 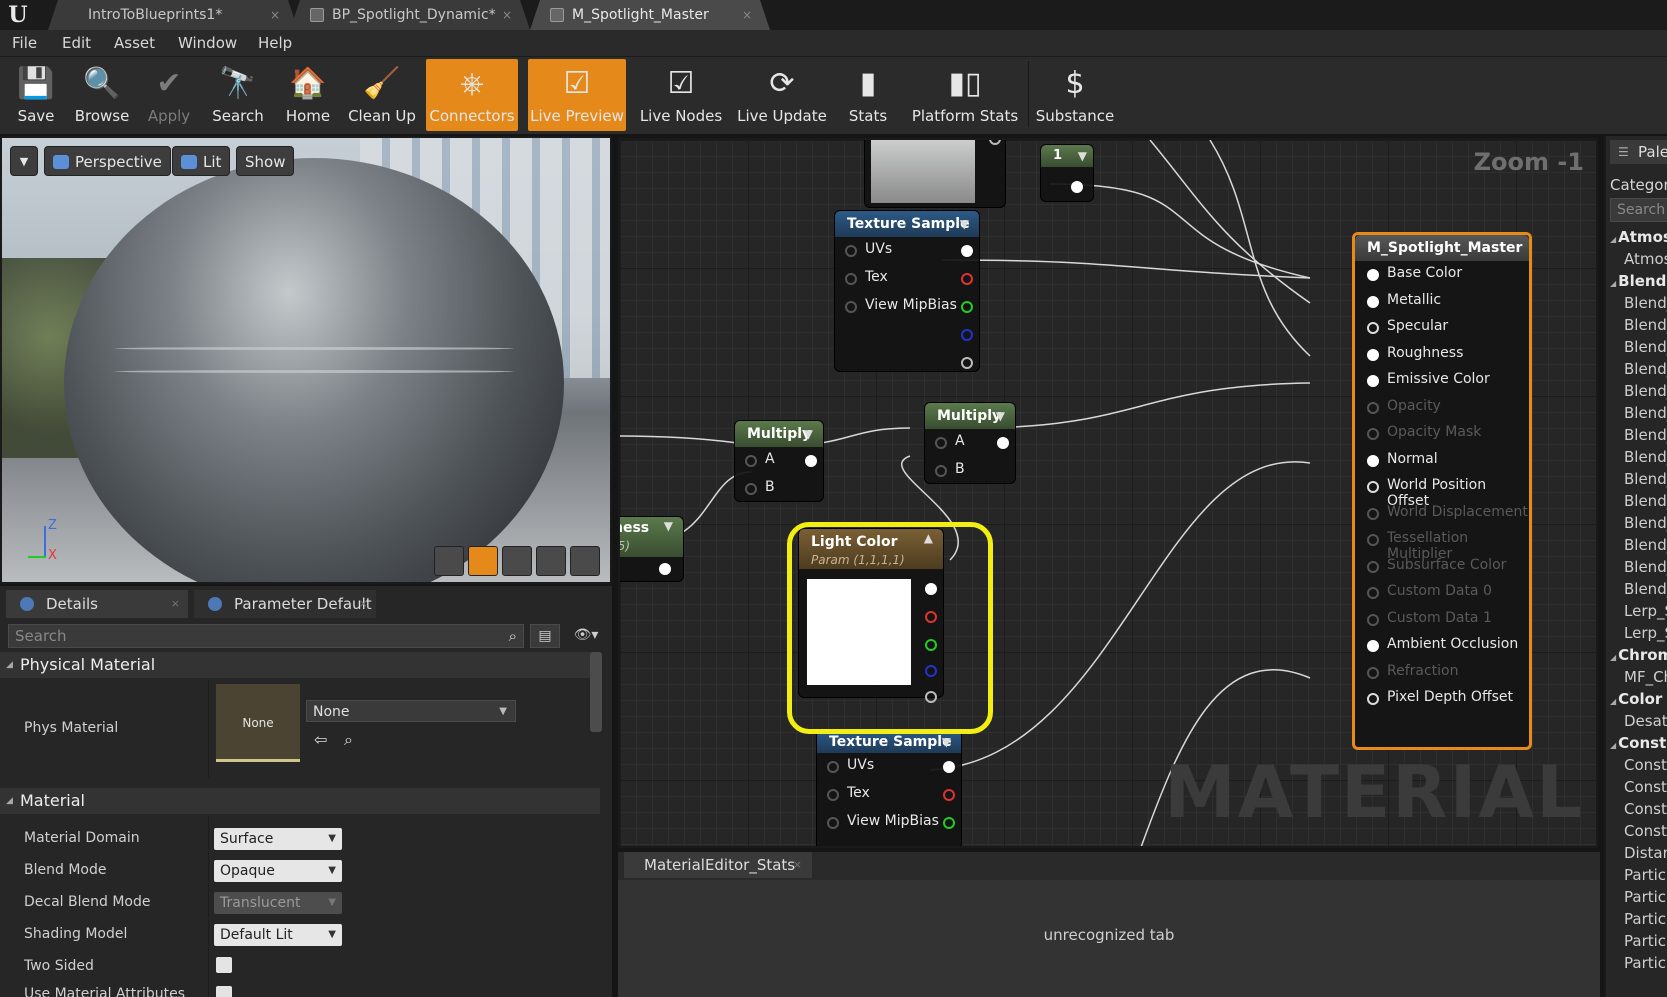 What do you see at coordinates (278, 839) in the screenshot?
I see `material-domain-combo: Surface` at bounding box center [278, 839].